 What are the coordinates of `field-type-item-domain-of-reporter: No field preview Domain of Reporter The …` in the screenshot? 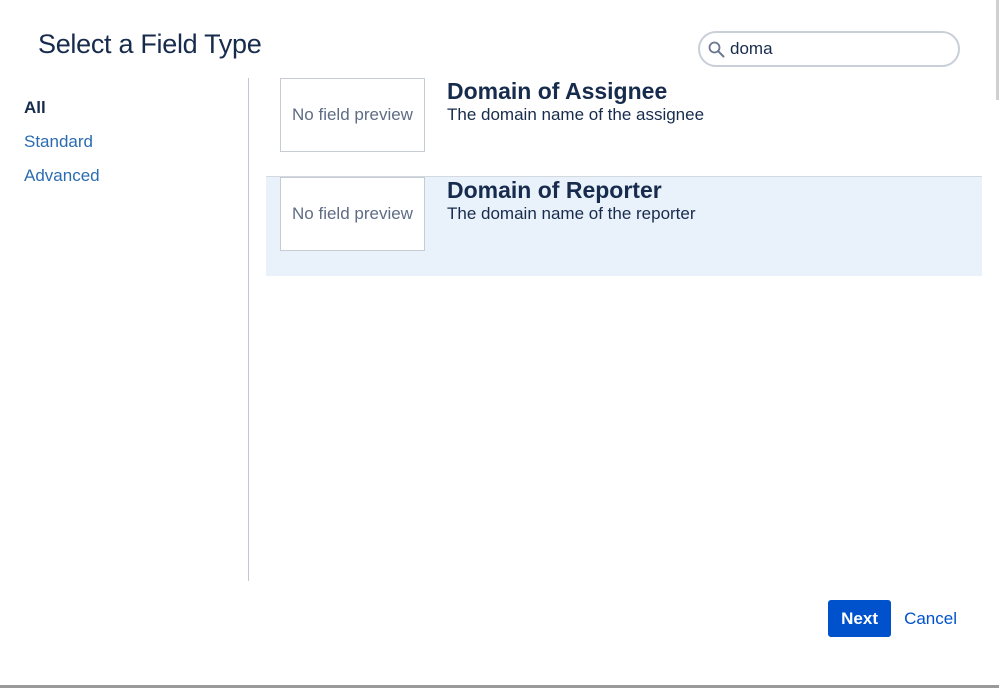 It's located at (624, 226).